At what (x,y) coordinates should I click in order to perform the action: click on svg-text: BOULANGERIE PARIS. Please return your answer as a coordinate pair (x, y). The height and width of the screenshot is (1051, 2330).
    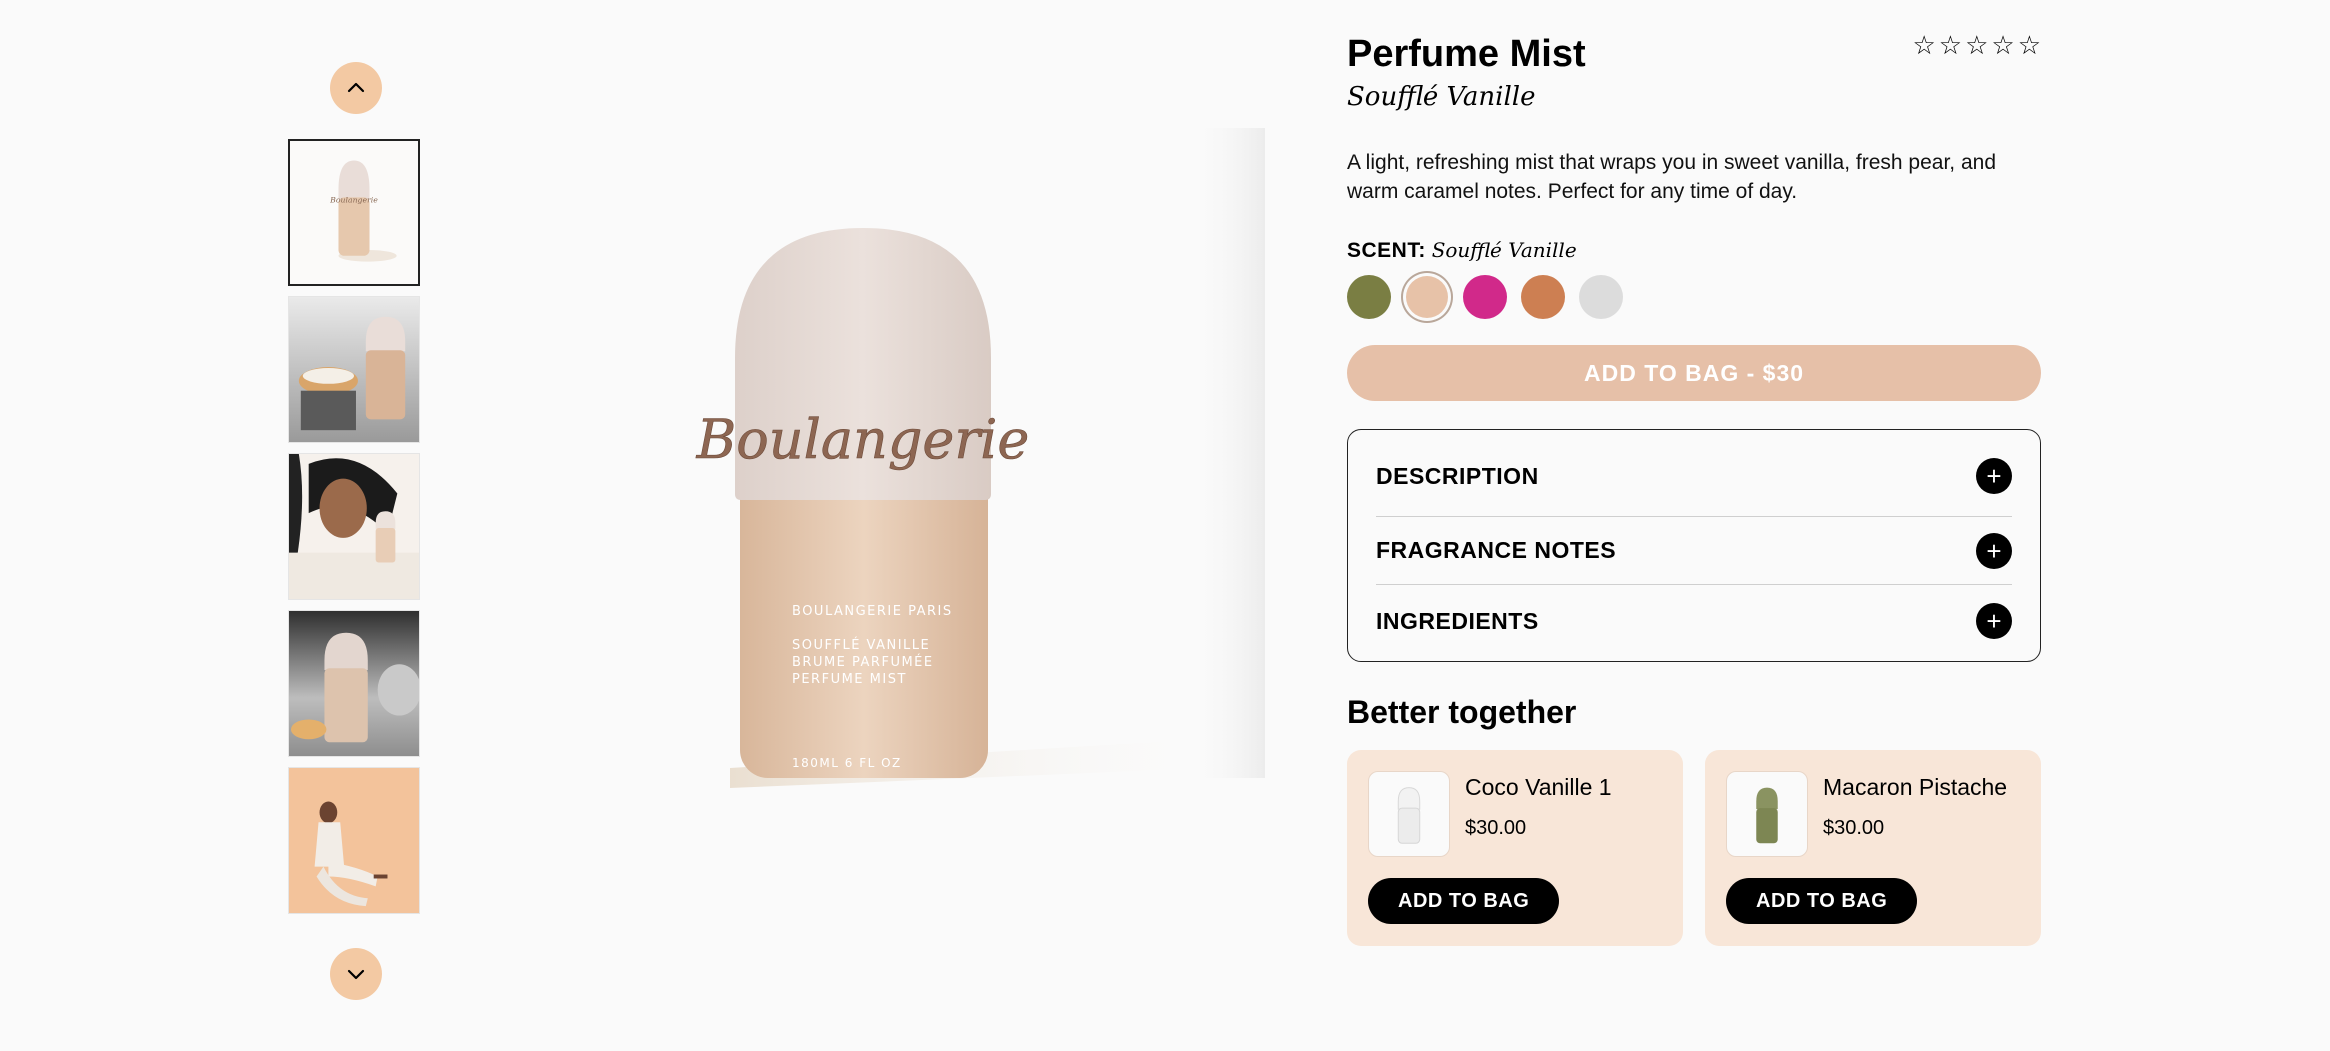
    Looking at the image, I should click on (872, 611).